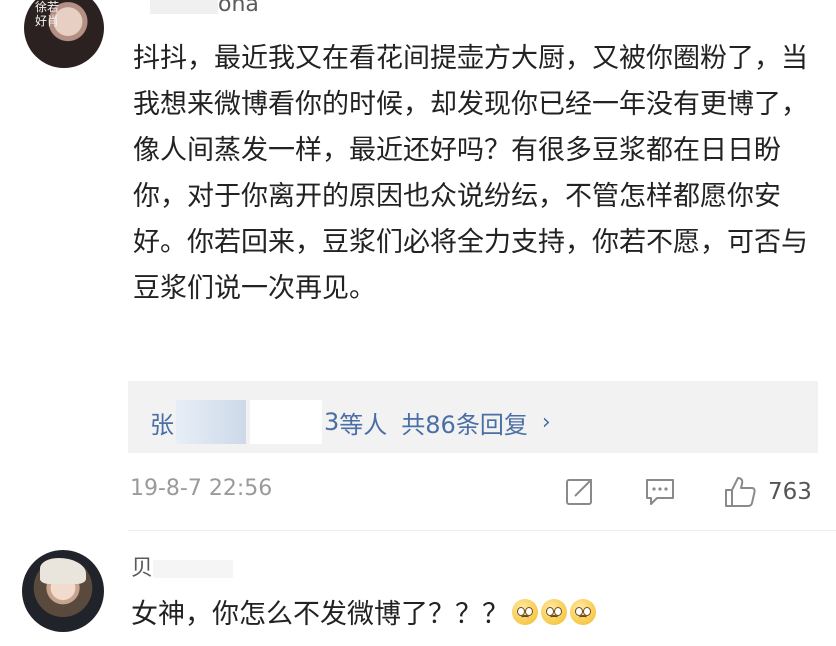 The height and width of the screenshot is (646, 836). I want to click on share-icon, so click(579, 492).